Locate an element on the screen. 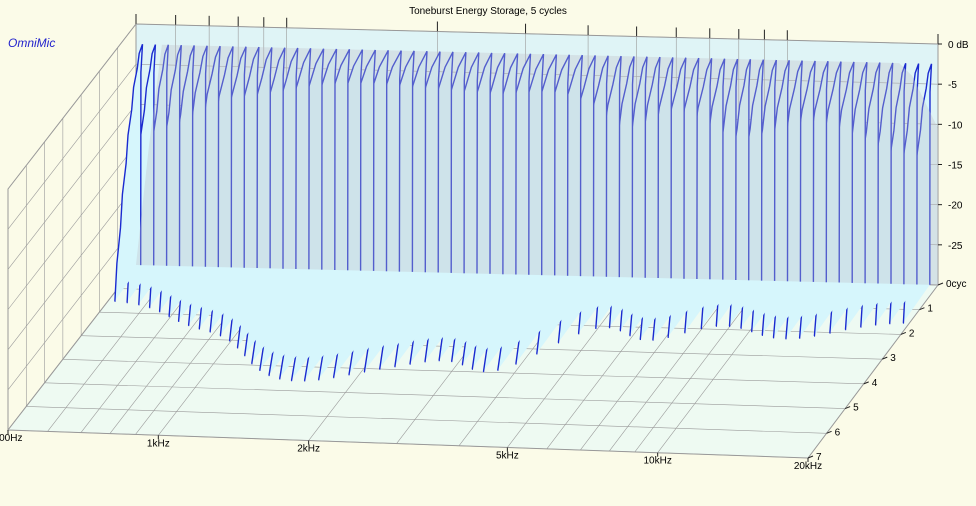  y-tick-label: -5 is located at coordinates (952, 85).